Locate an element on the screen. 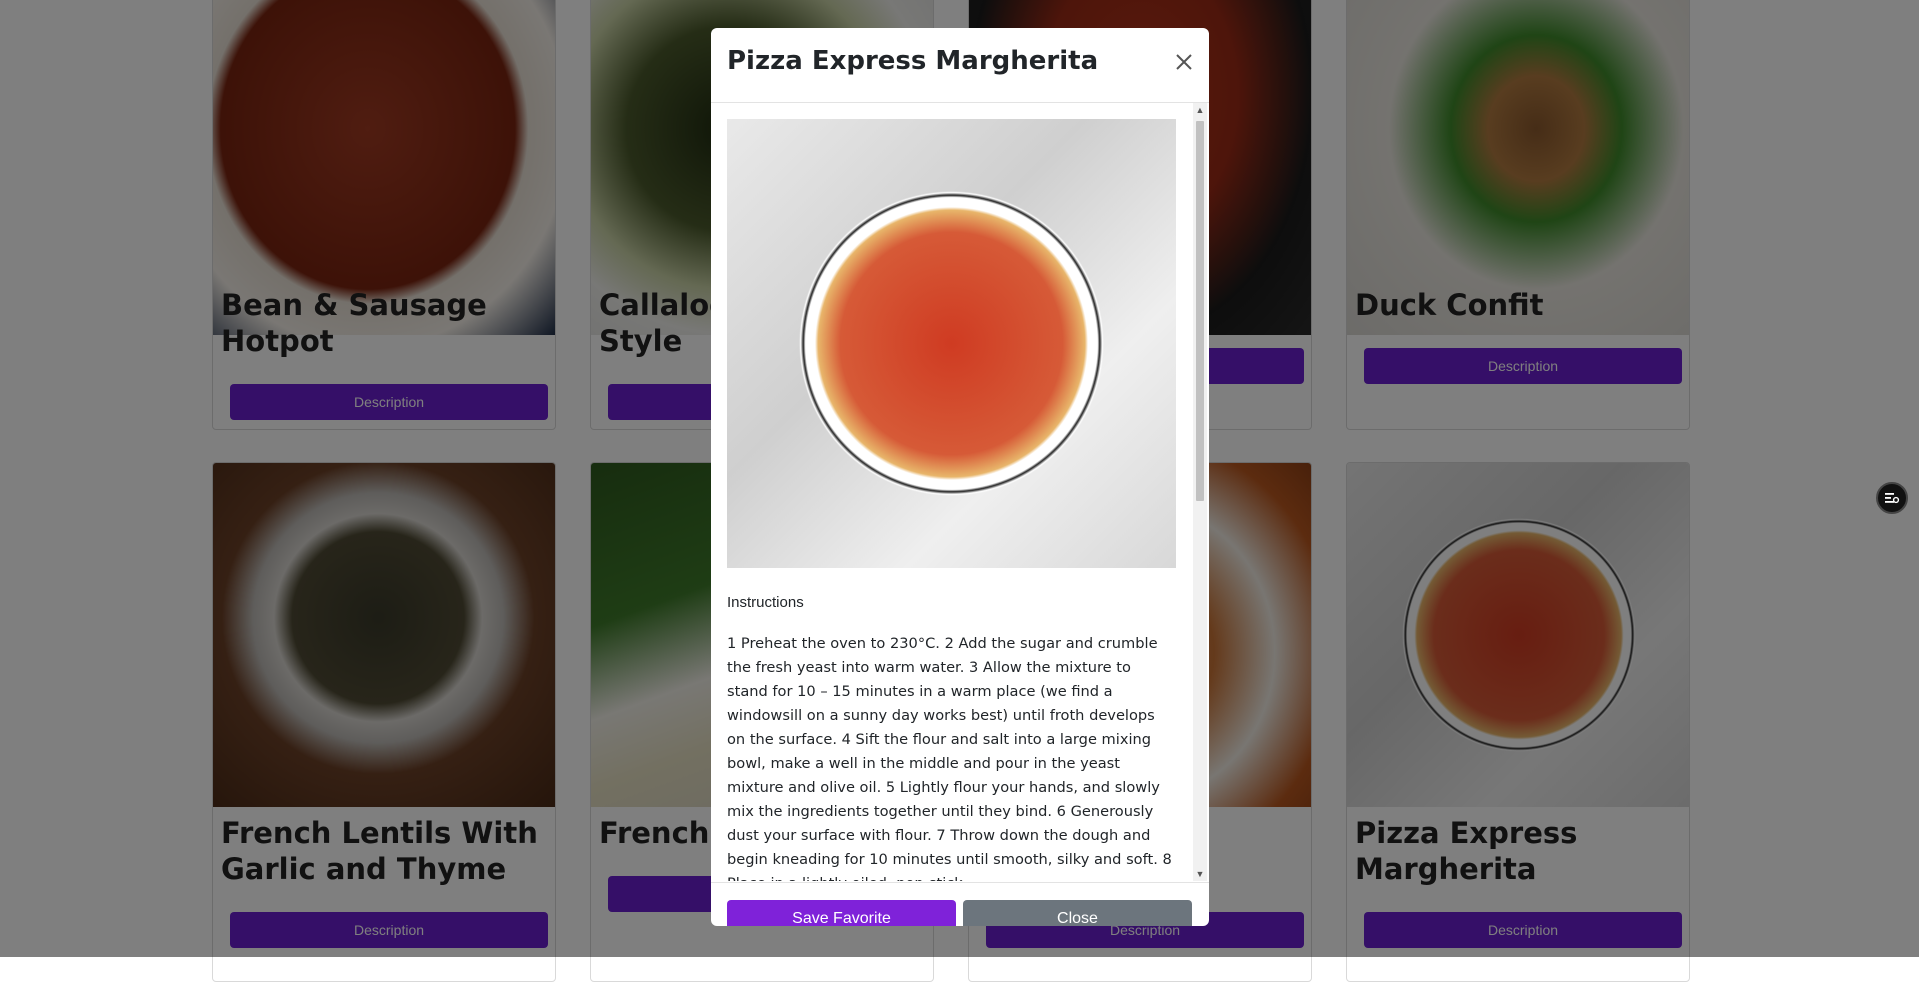 This screenshot has height=982, width=1919. floating-menu-button is located at coordinates (1892, 498).